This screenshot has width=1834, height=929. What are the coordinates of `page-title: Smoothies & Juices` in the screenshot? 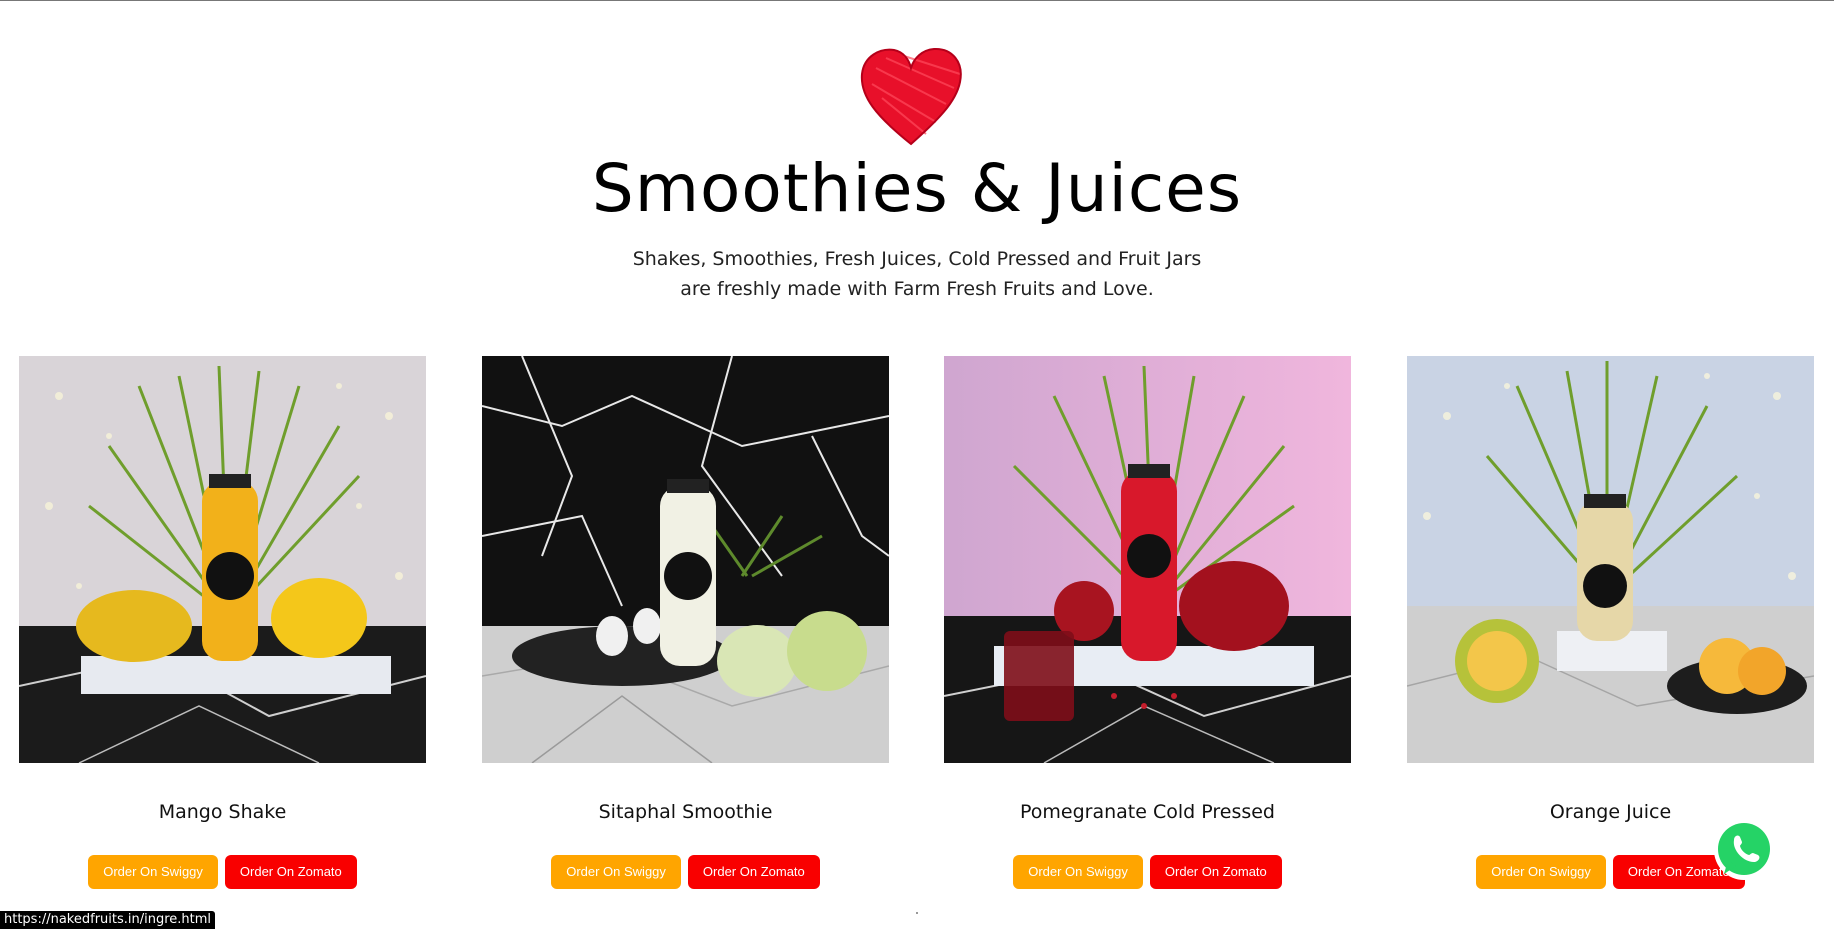 It's located at (917, 188).